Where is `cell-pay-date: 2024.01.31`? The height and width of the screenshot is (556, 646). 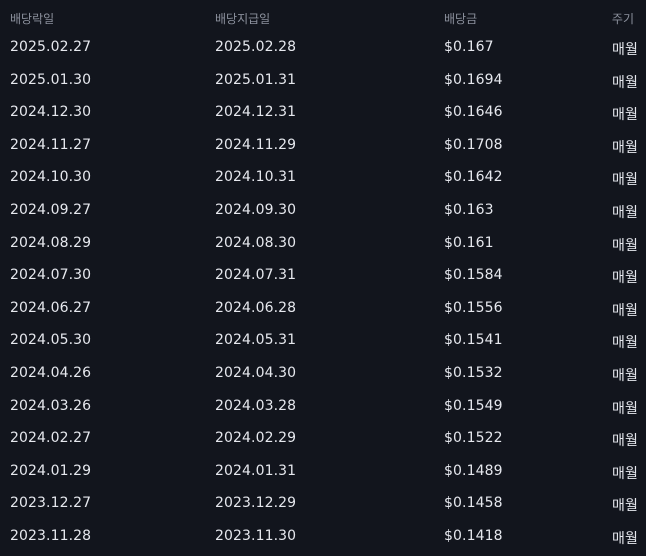
cell-pay-date: 2024.01.31 is located at coordinates (256, 470).